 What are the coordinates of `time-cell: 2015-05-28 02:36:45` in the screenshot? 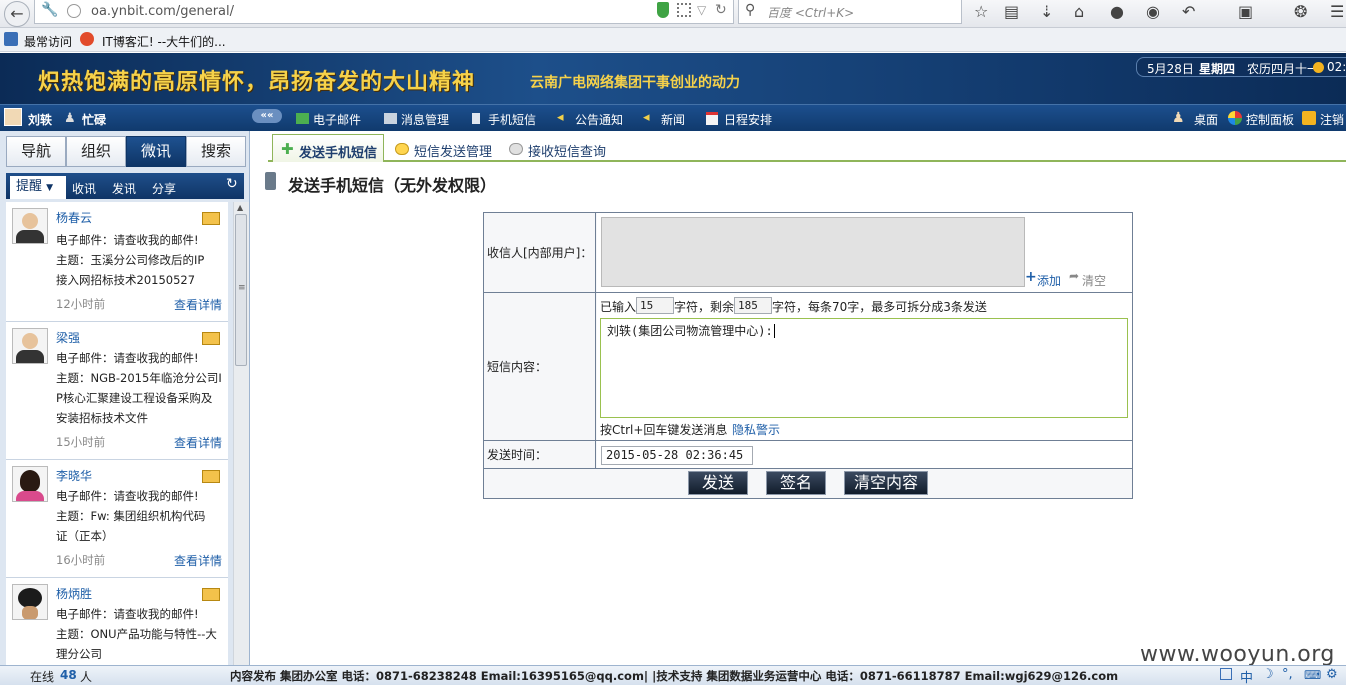 It's located at (864, 454).